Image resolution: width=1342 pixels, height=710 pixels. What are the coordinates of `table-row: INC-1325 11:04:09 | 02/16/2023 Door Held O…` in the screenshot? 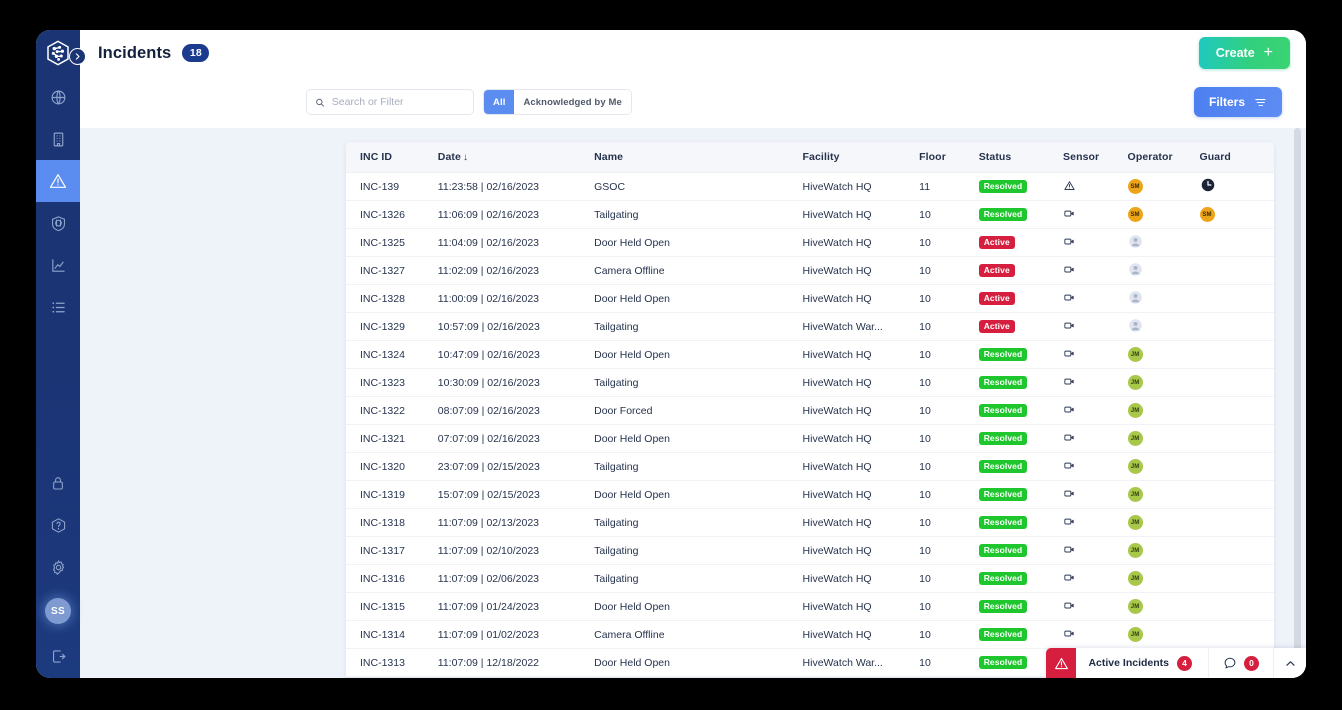 It's located at (810, 242).